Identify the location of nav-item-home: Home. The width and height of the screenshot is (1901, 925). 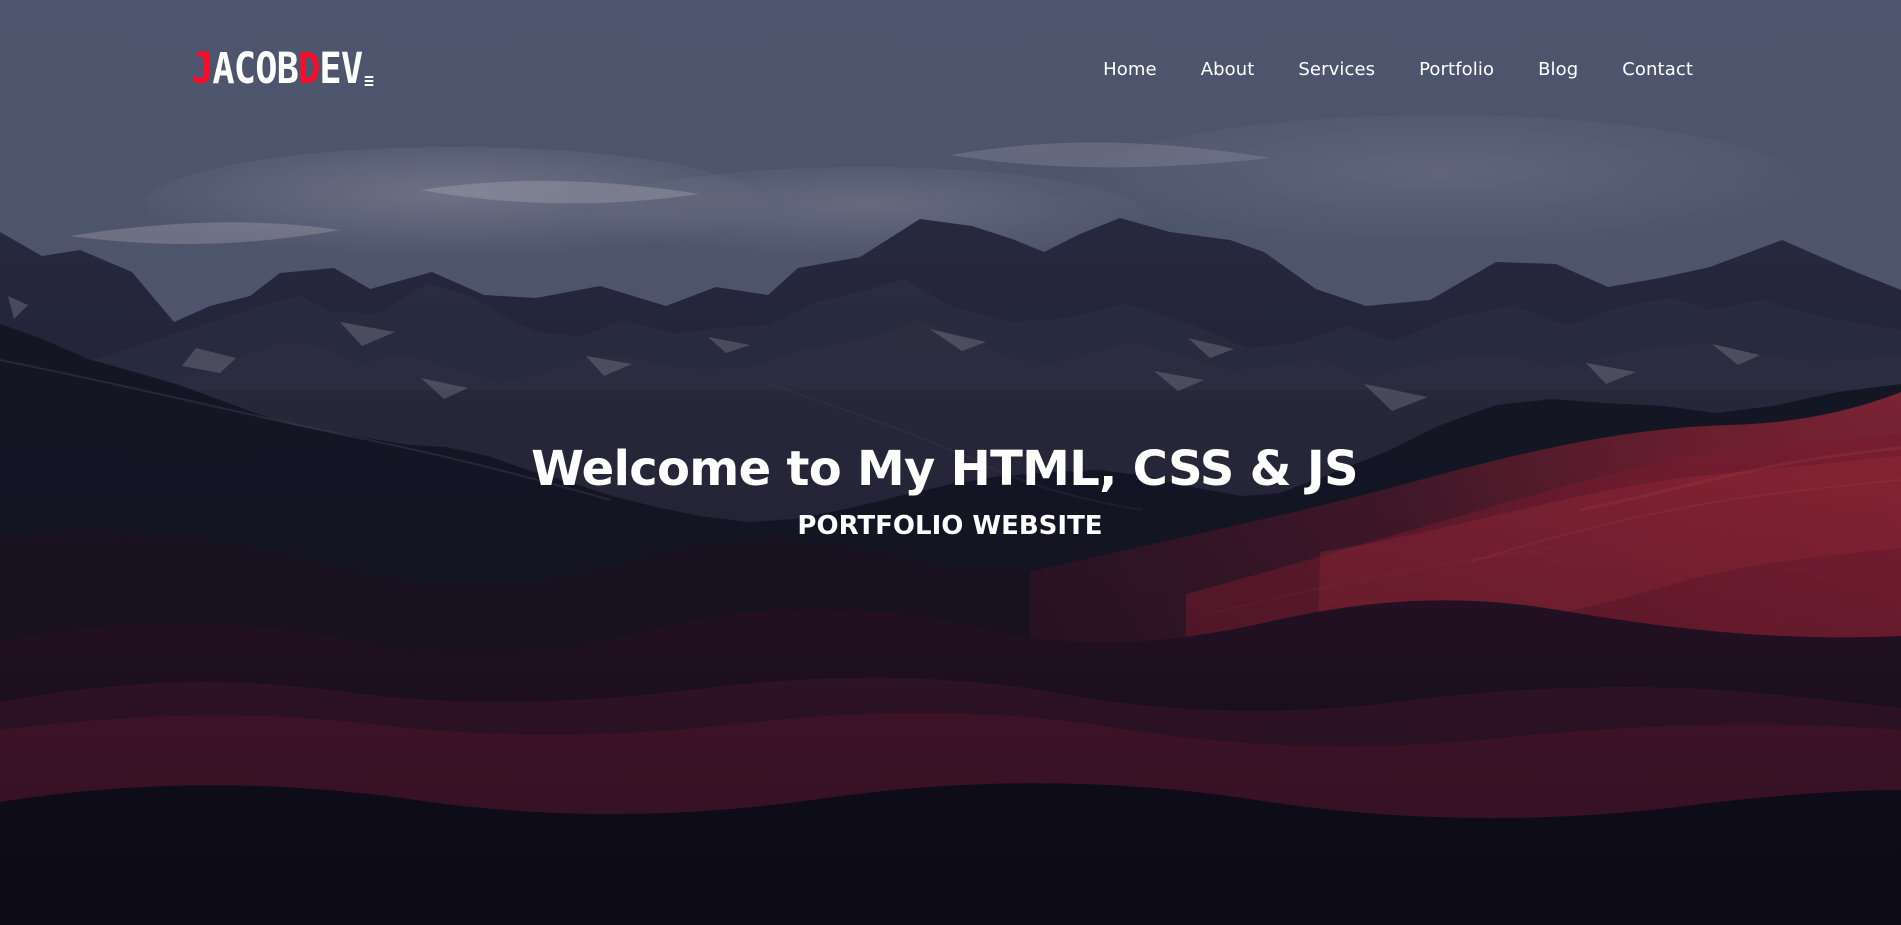
(1108, 70).